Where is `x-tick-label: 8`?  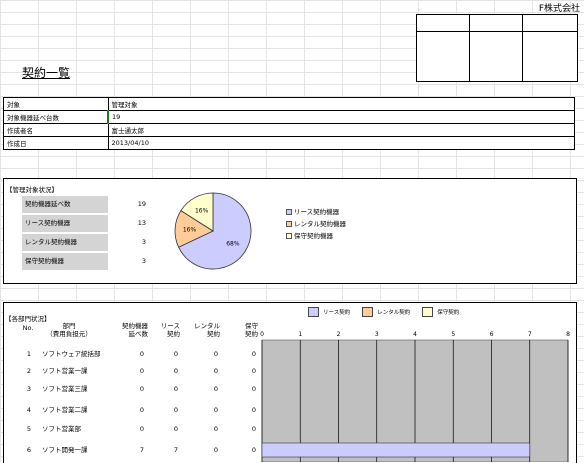
x-tick-label: 8 is located at coordinates (568, 334).